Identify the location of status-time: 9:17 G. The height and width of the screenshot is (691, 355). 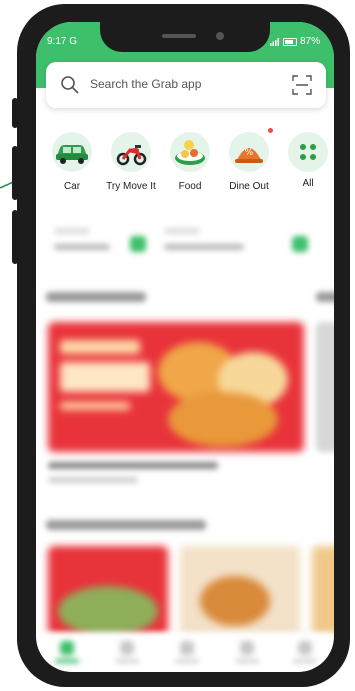
(62, 41).